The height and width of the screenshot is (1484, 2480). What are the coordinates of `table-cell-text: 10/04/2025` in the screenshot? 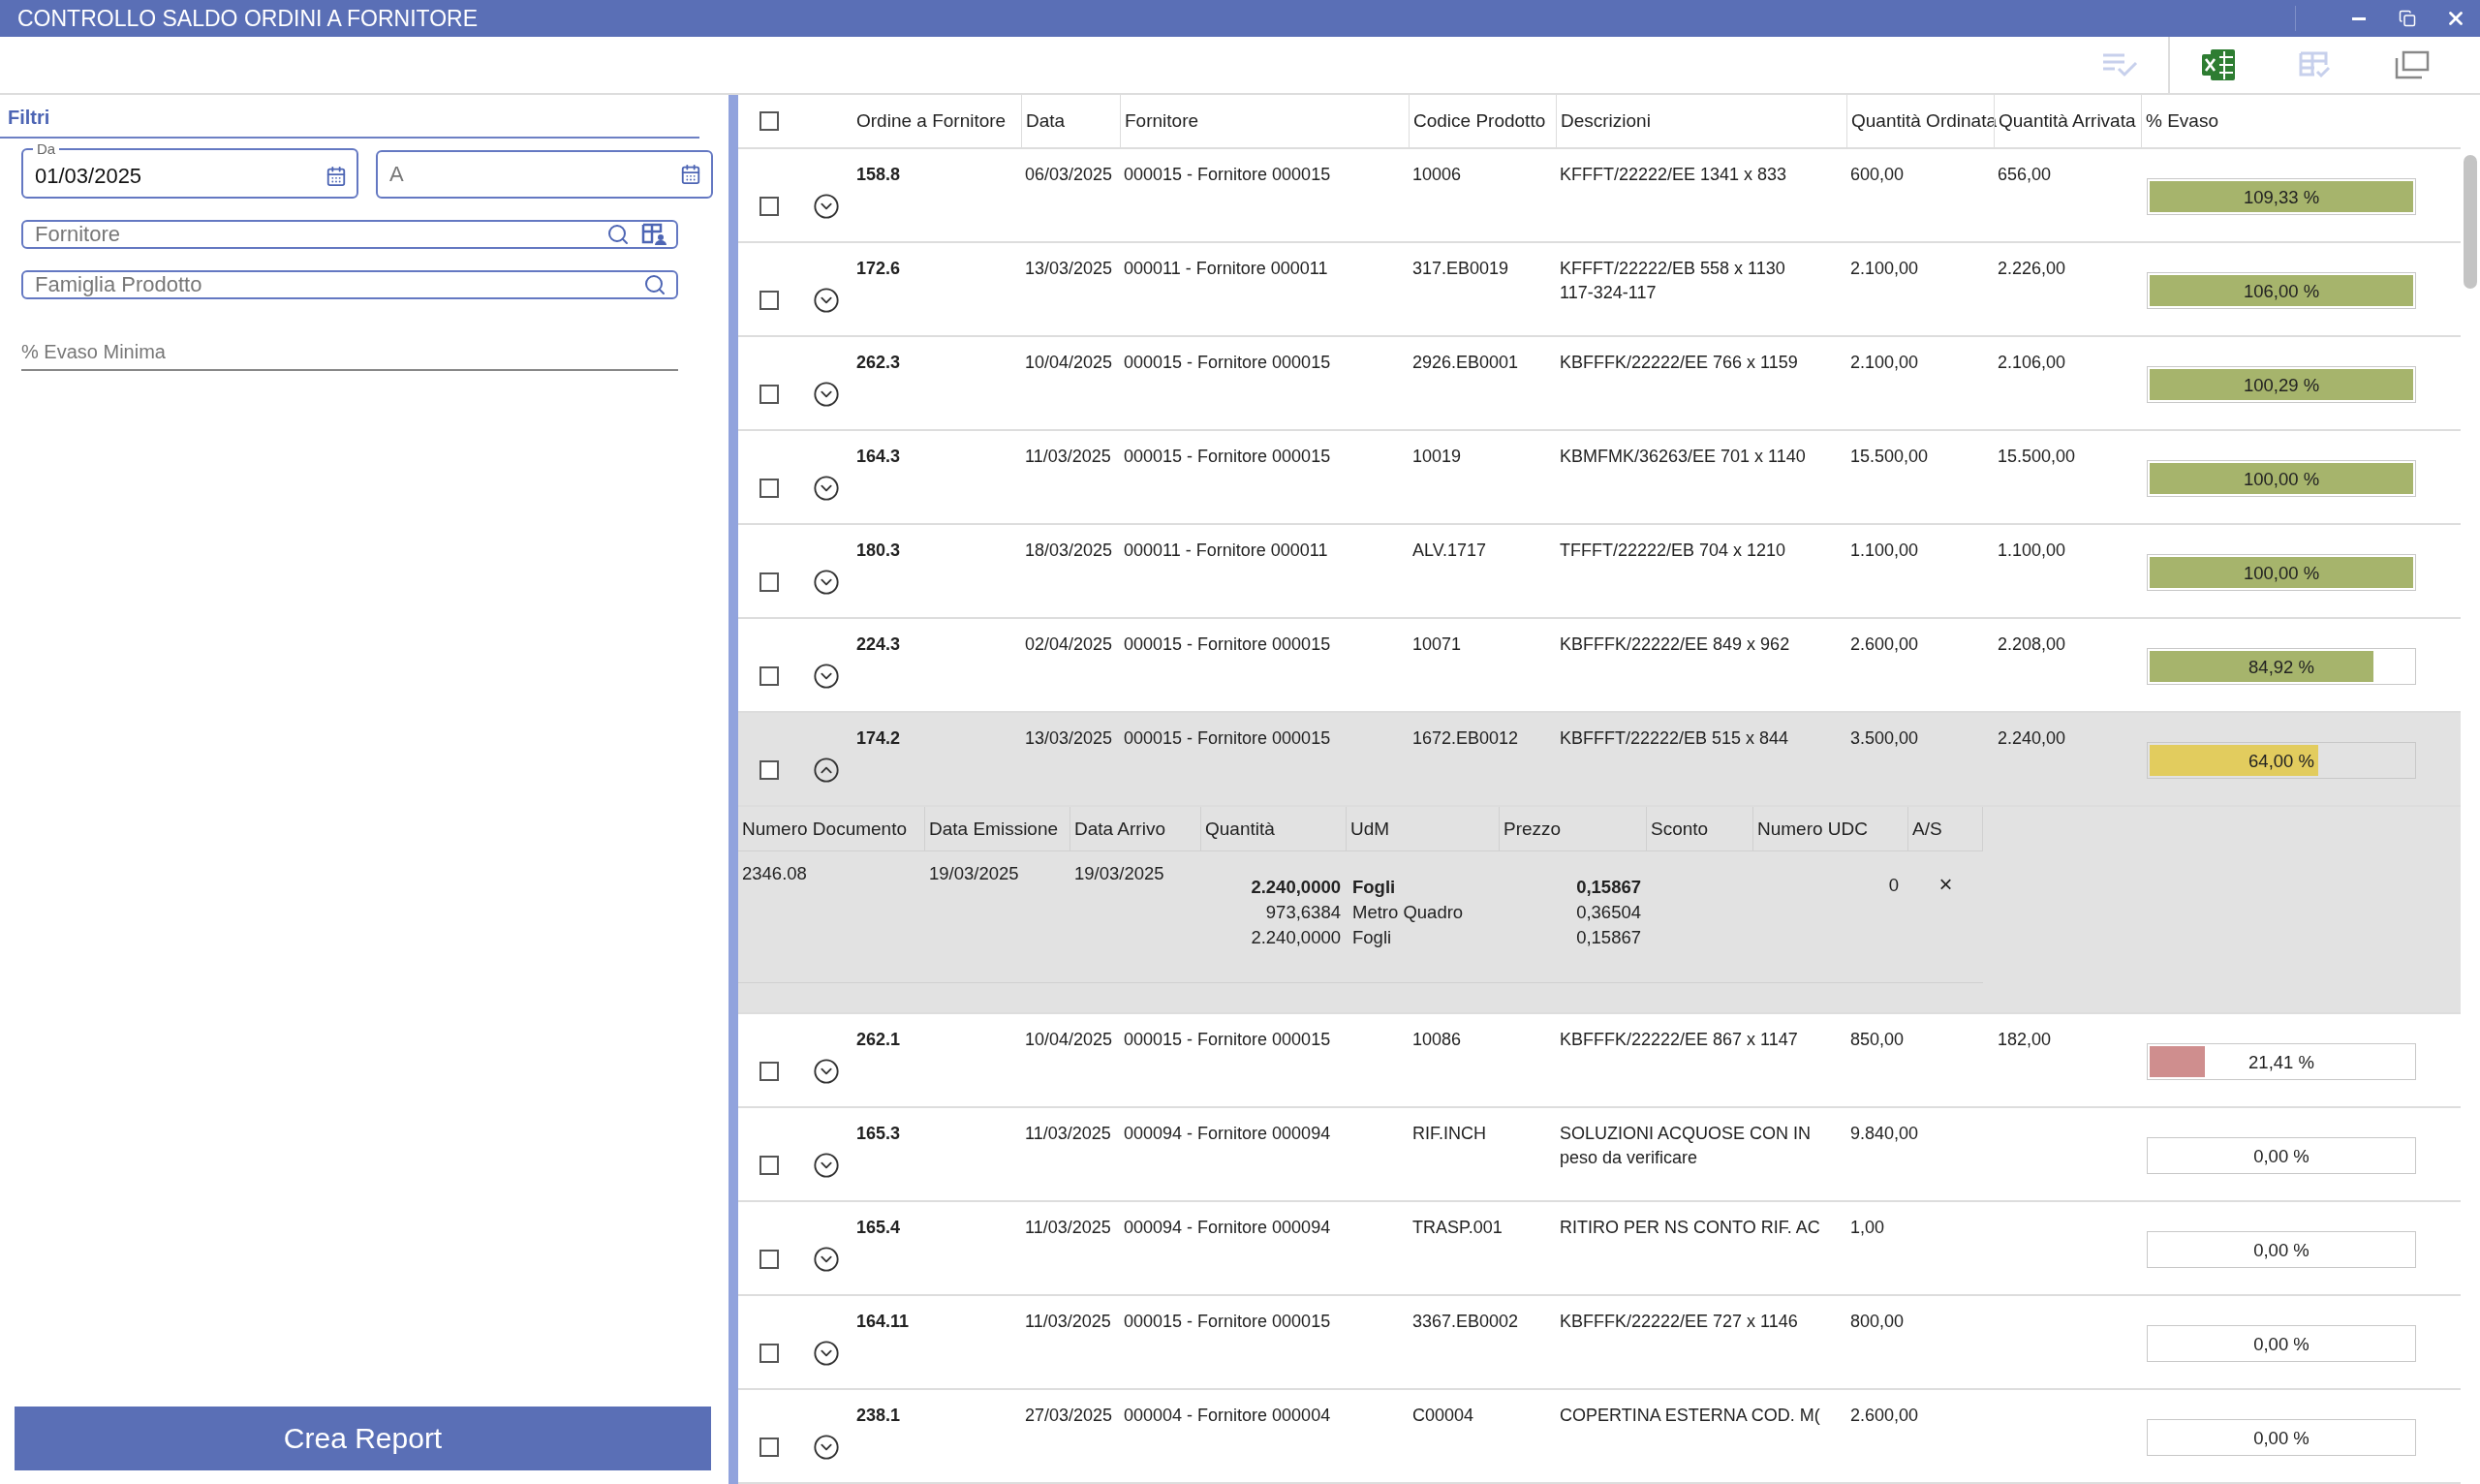 It's located at (1069, 363).